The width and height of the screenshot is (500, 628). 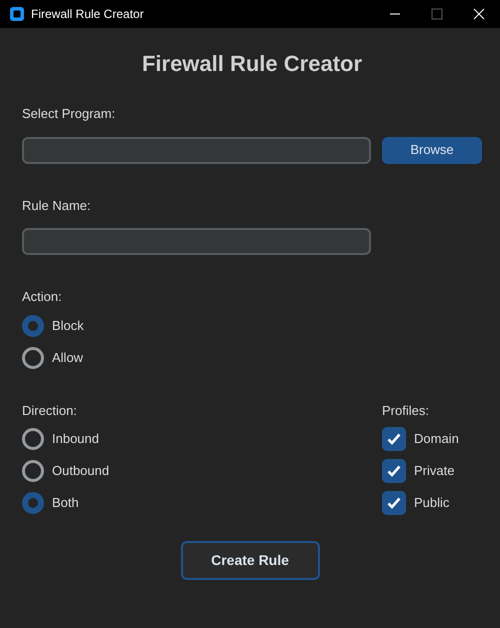 I want to click on browse-button: Browse, so click(x=432, y=150).